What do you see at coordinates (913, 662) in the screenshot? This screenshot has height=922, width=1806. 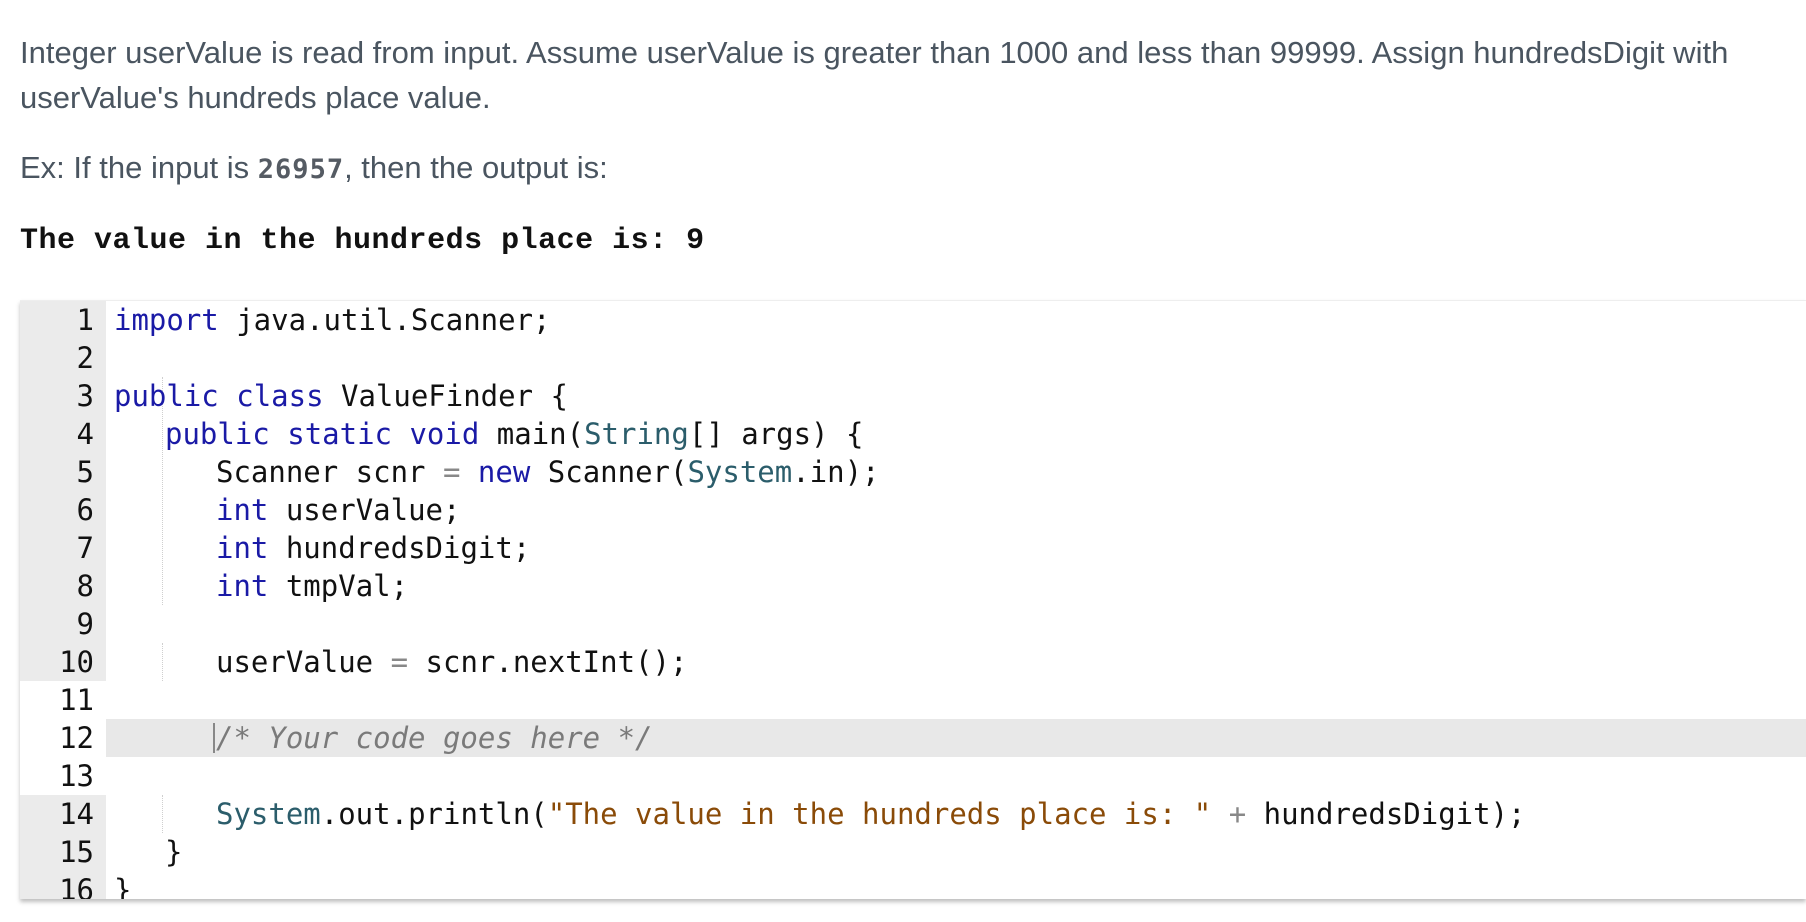 I see `code-line: 10 userValue = scnr.nextInt();` at bounding box center [913, 662].